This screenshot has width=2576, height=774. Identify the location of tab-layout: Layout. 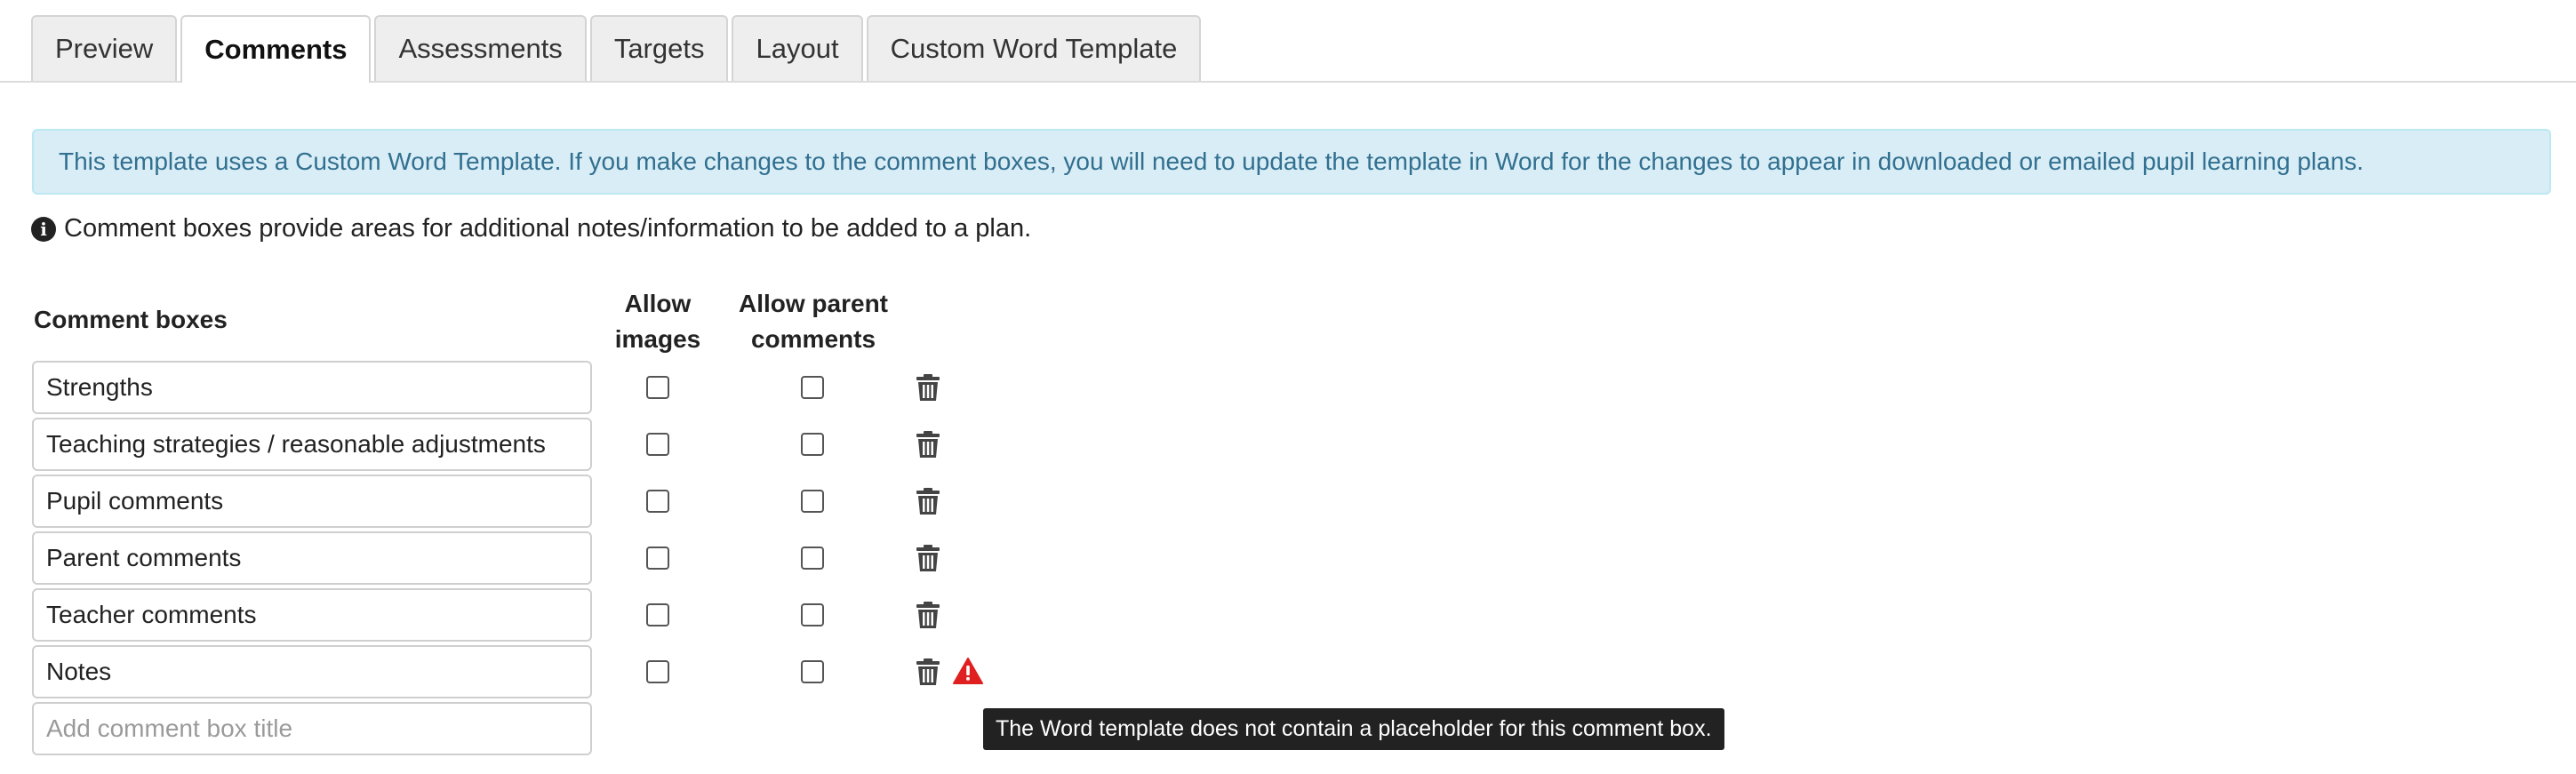
(797, 48).